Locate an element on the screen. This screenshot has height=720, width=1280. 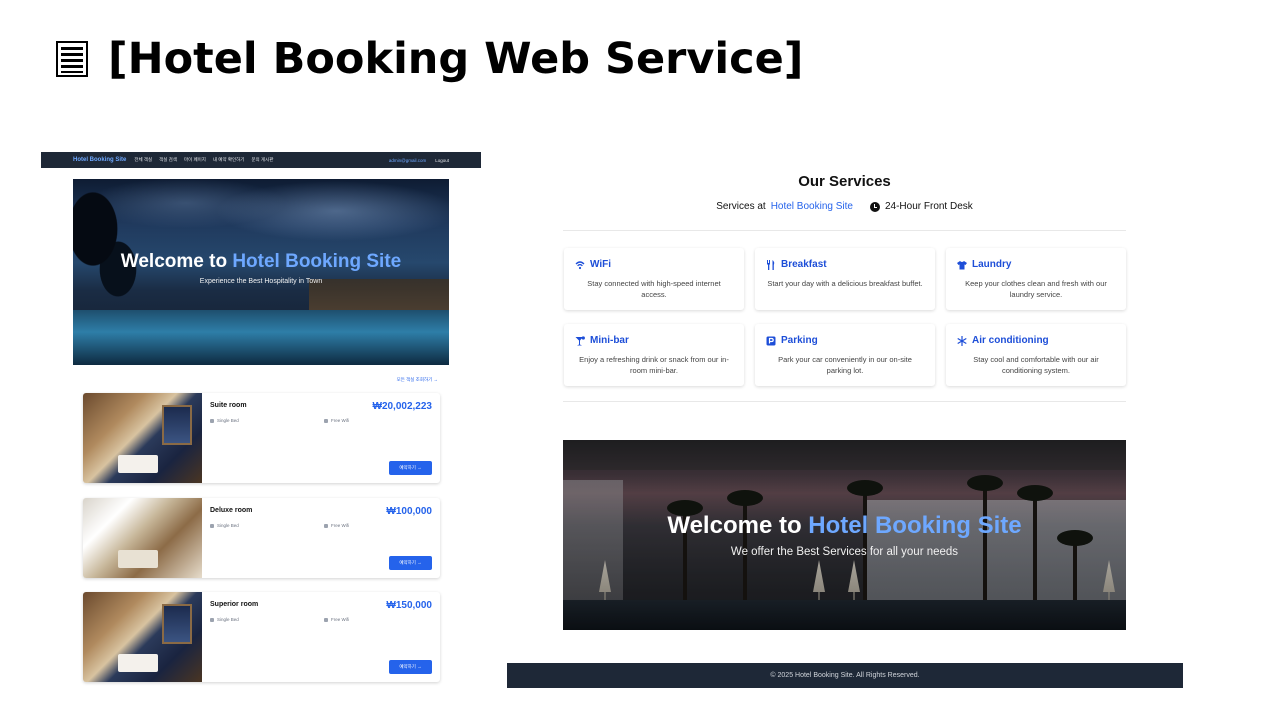
room-name: Superior room is located at coordinates (234, 604).